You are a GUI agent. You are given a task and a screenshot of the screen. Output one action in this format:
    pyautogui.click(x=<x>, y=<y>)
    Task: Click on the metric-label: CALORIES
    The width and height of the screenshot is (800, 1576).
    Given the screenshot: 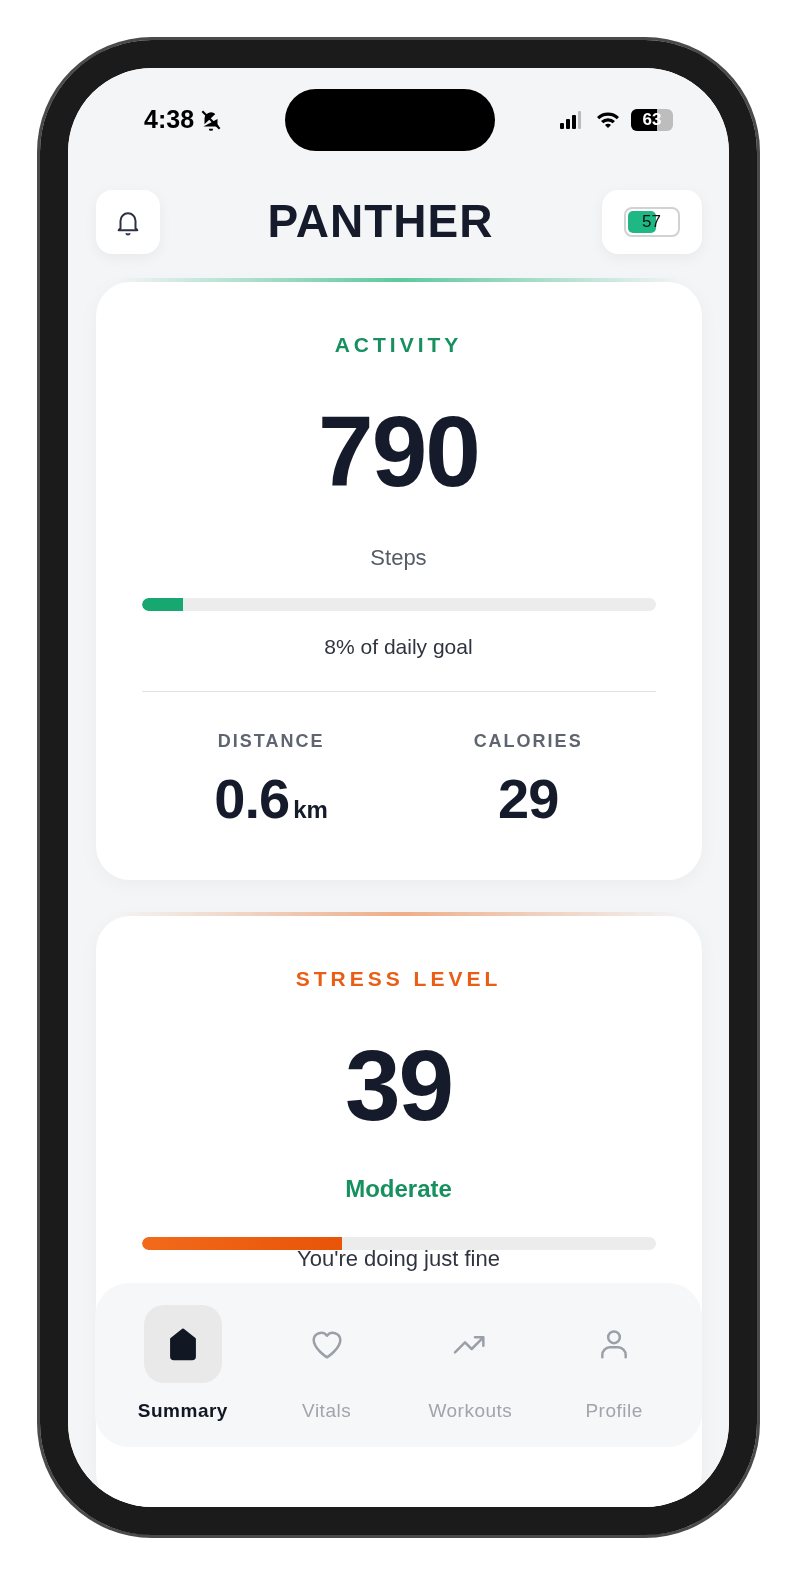 What is the action you would take?
    pyautogui.click(x=528, y=741)
    